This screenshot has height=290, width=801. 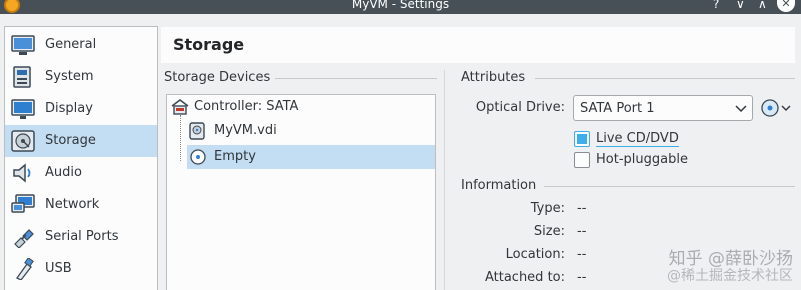 I want to click on sidebar-item-usb: USB, so click(x=81, y=269).